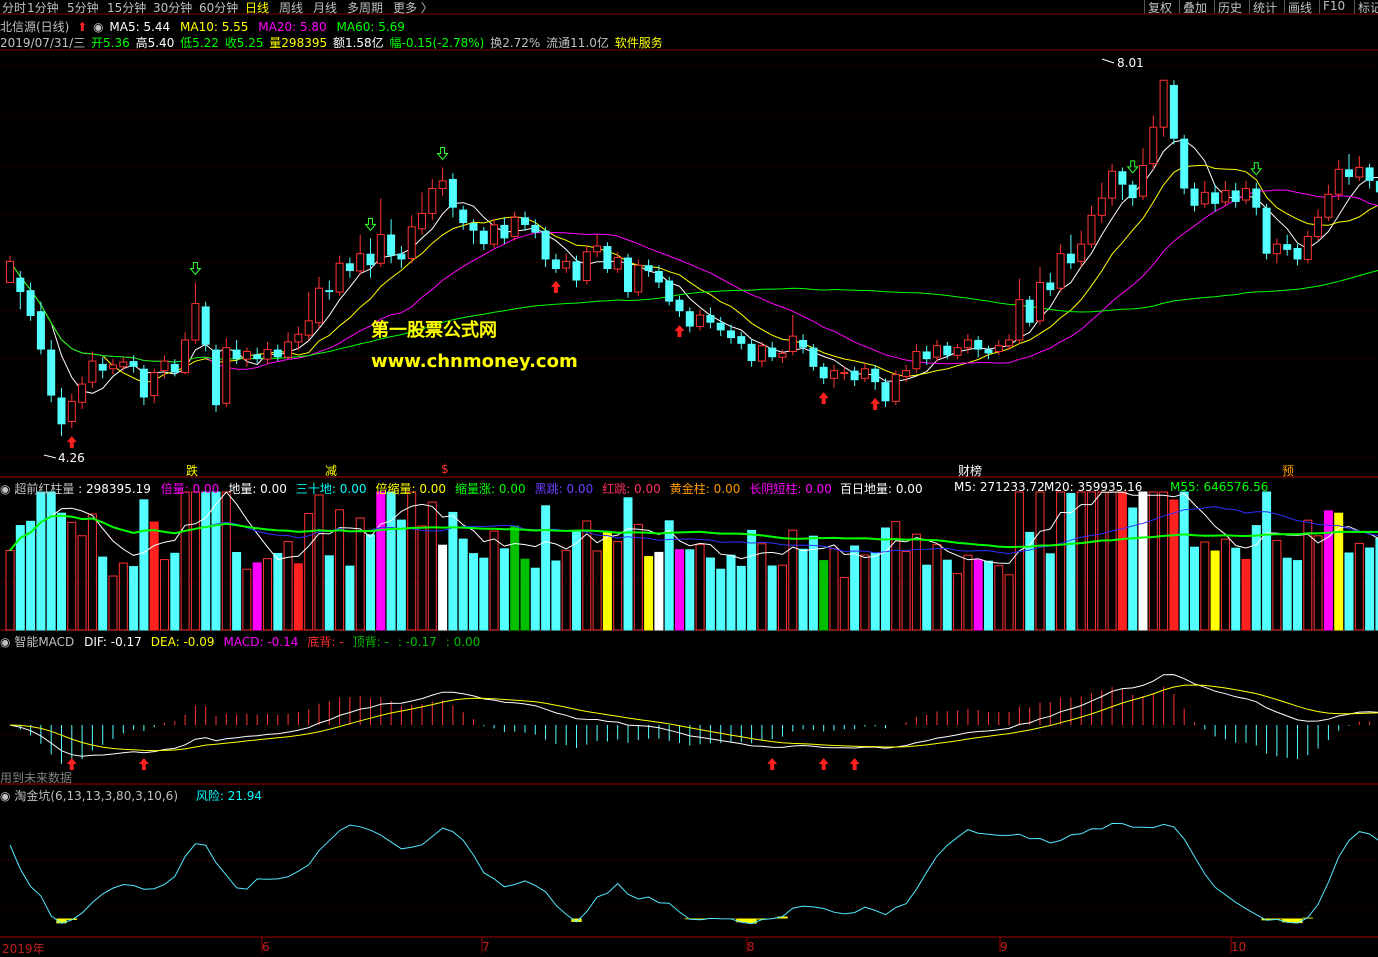 This screenshot has width=1378, height=957. What do you see at coordinates (970, 470) in the screenshot?
I see `event-label: 财榜` at bounding box center [970, 470].